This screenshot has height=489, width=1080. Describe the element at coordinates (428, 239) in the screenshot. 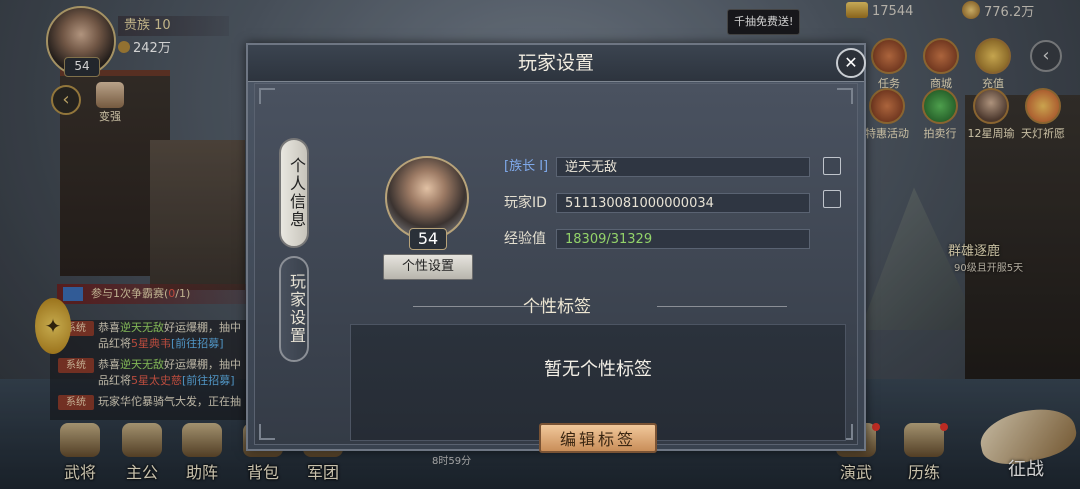

I see `profile-level: 54` at that location.